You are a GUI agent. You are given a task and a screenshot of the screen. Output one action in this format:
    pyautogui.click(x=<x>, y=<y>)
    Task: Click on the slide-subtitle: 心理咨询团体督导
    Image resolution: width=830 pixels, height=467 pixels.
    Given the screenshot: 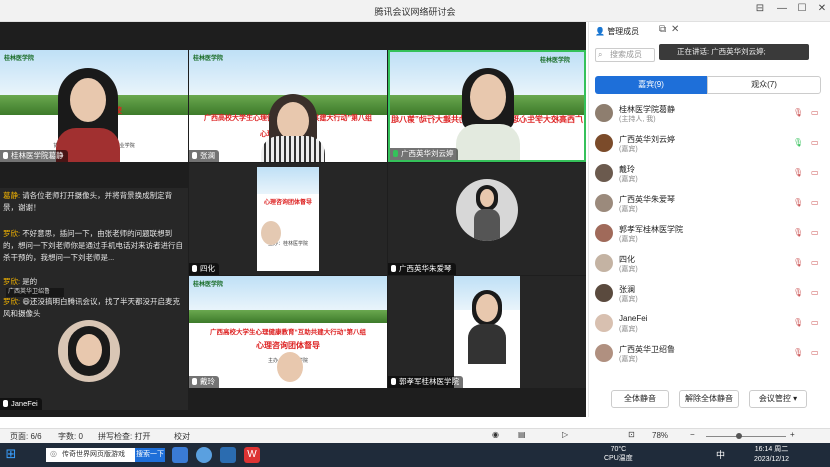 What is the action you would take?
    pyautogui.click(x=288, y=345)
    